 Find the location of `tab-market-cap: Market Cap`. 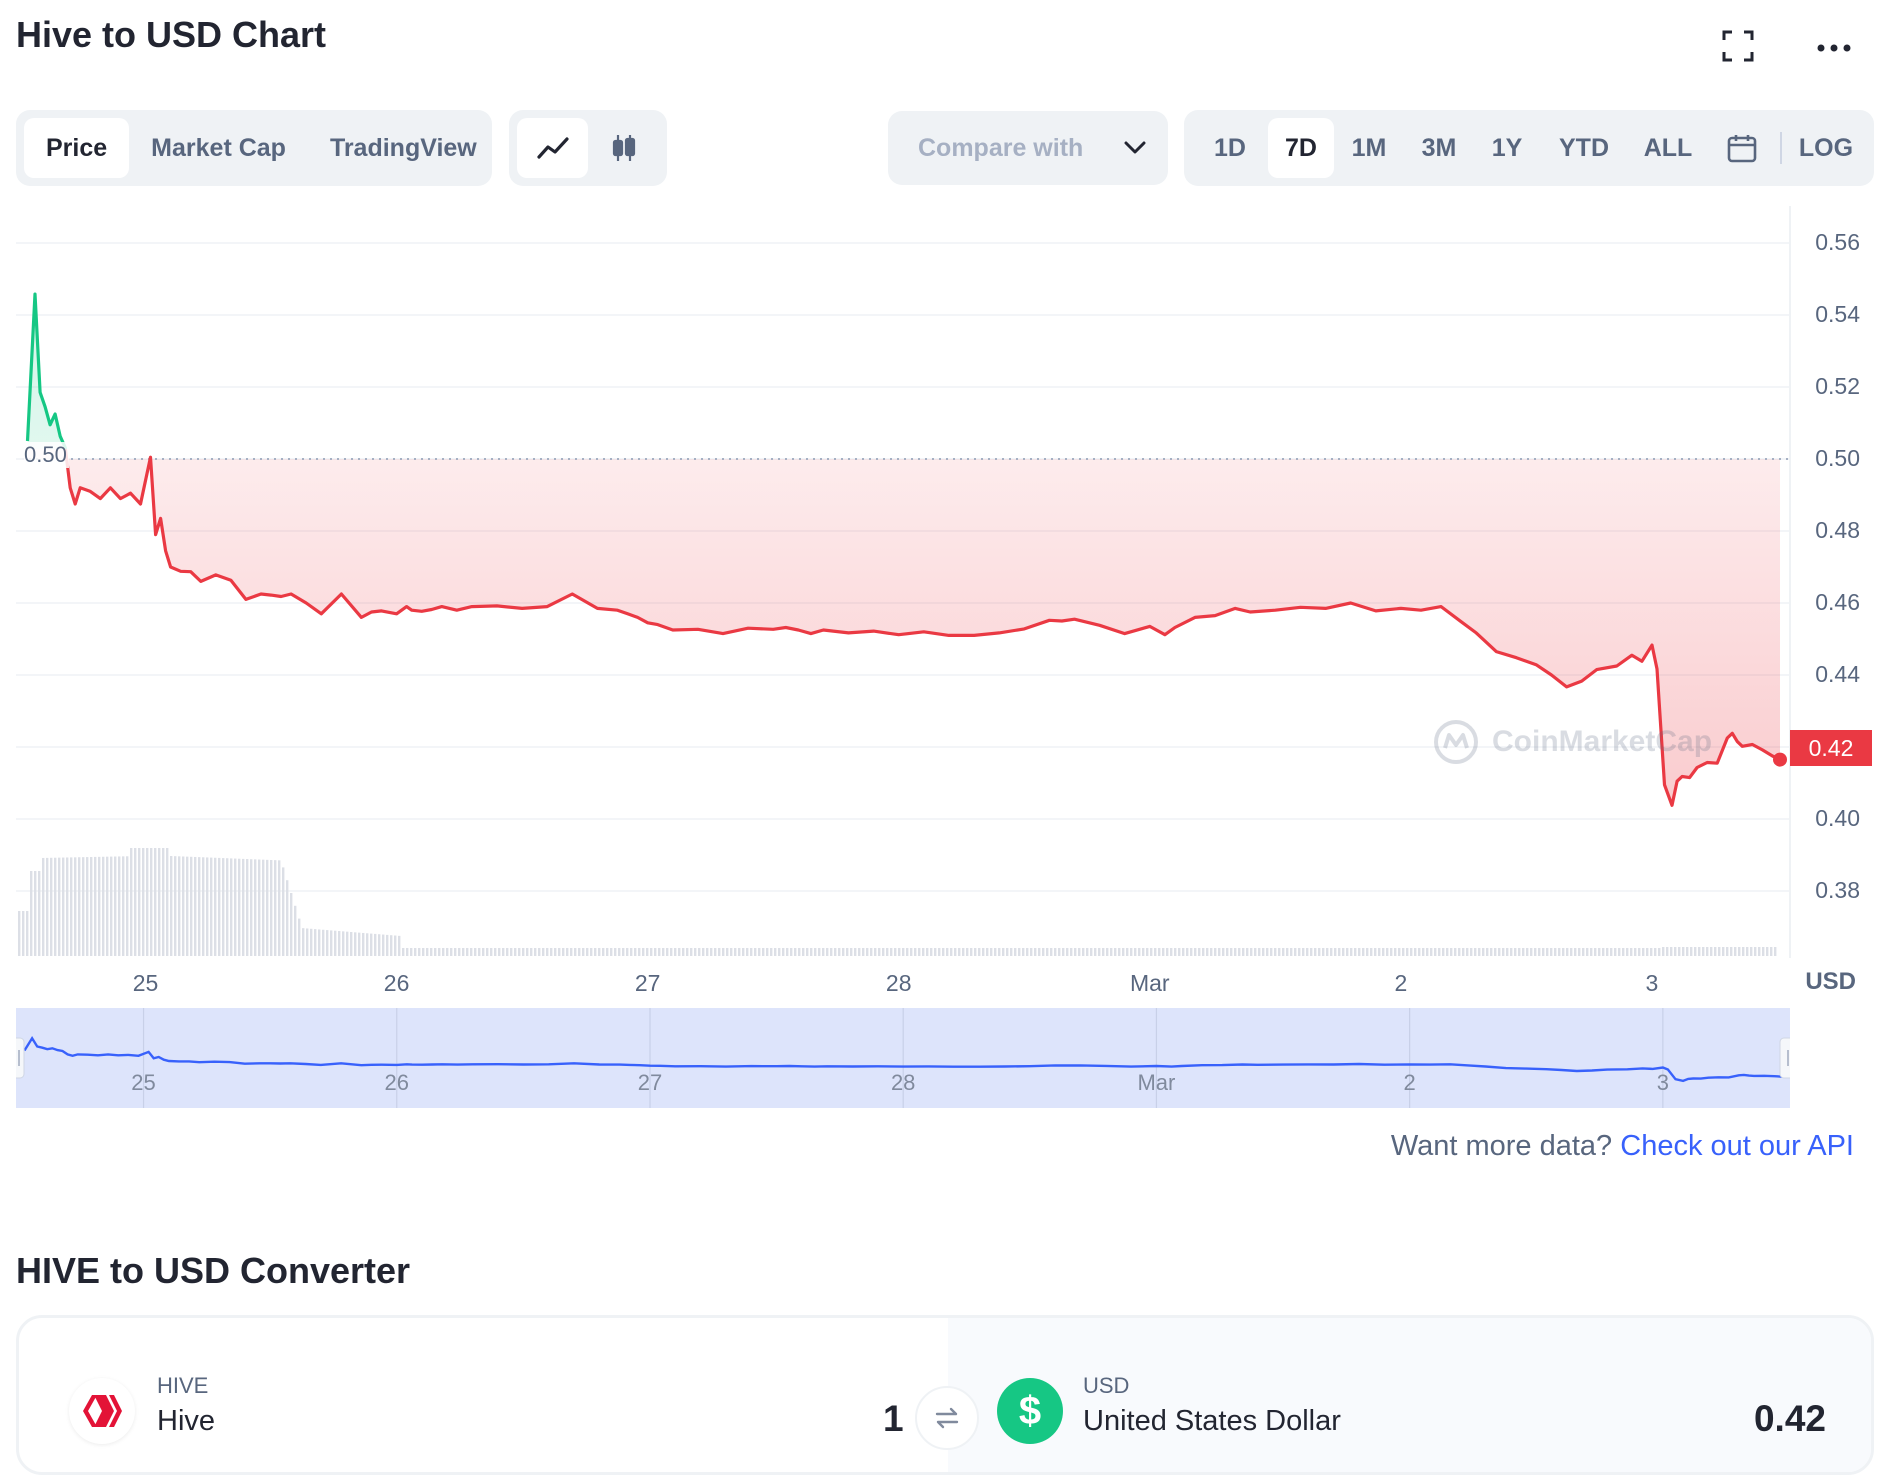

tab-market-cap: Market Cap is located at coordinates (218, 148).